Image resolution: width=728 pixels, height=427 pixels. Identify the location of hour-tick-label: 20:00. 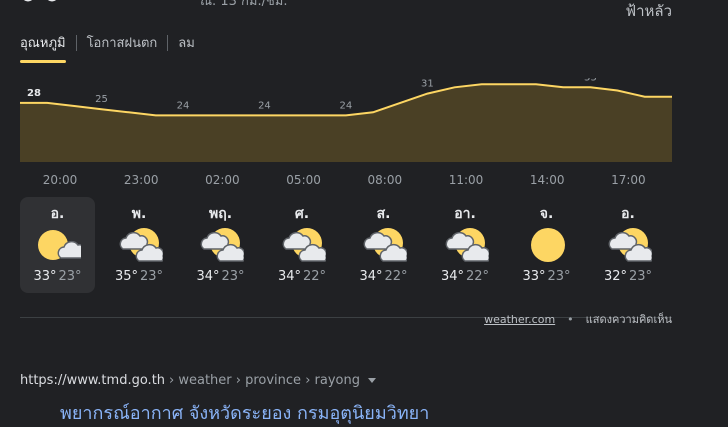
(60, 180).